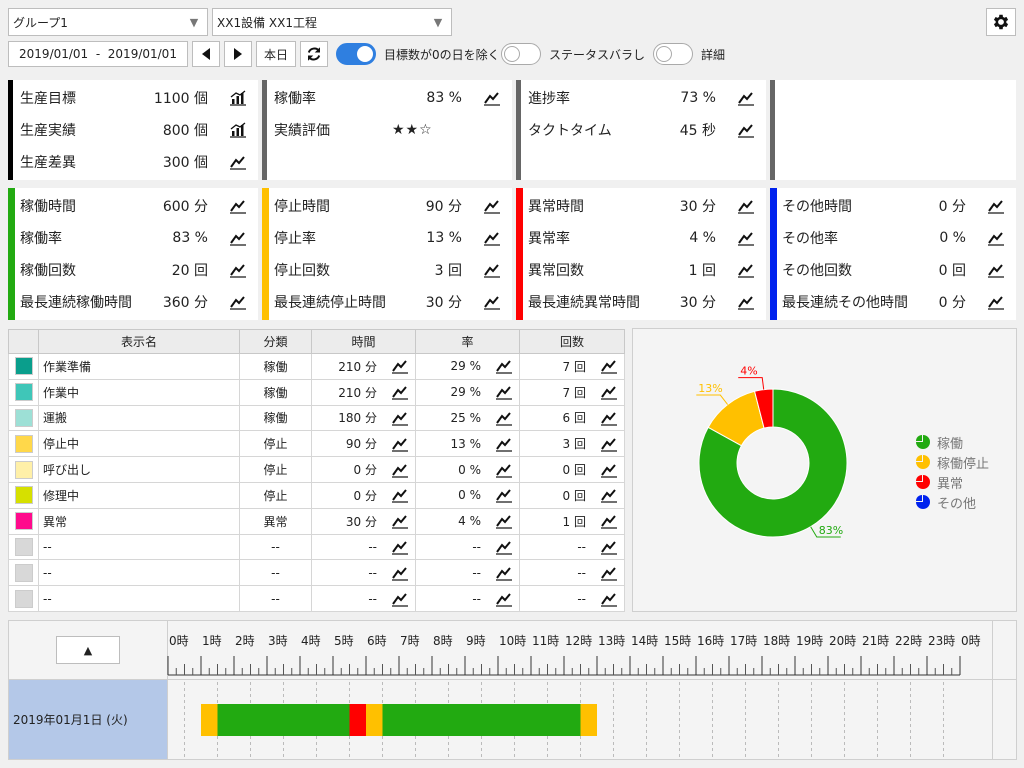  What do you see at coordinates (1001, 22) in the screenshot?
I see `settings-button` at bounding box center [1001, 22].